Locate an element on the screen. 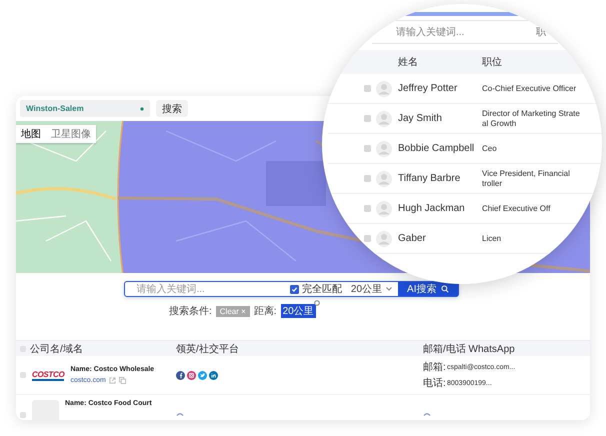 This screenshot has width=606, height=436. filter-label: 搜索条件: is located at coordinates (190, 311).